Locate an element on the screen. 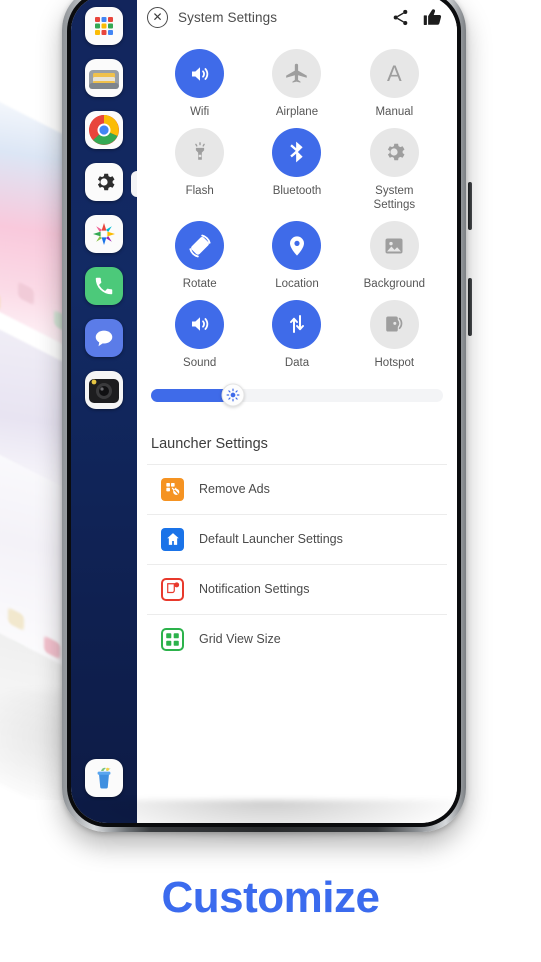 The image size is (541, 962). sidebar-item-phone is located at coordinates (104, 286).